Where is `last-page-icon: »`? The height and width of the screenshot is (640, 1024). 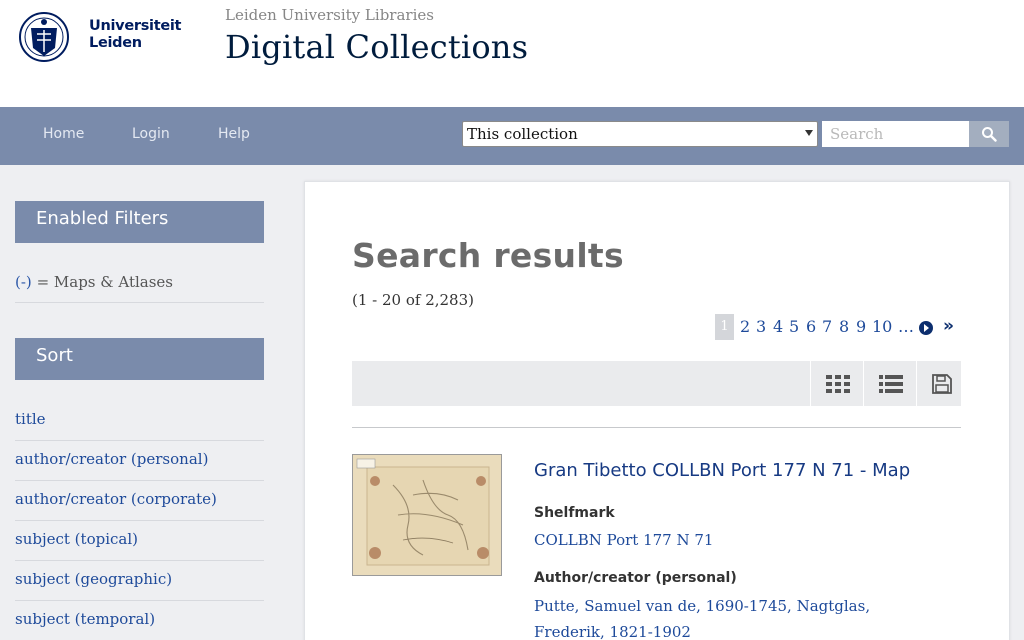 last-page-icon: » is located at coordinates (948, 326).